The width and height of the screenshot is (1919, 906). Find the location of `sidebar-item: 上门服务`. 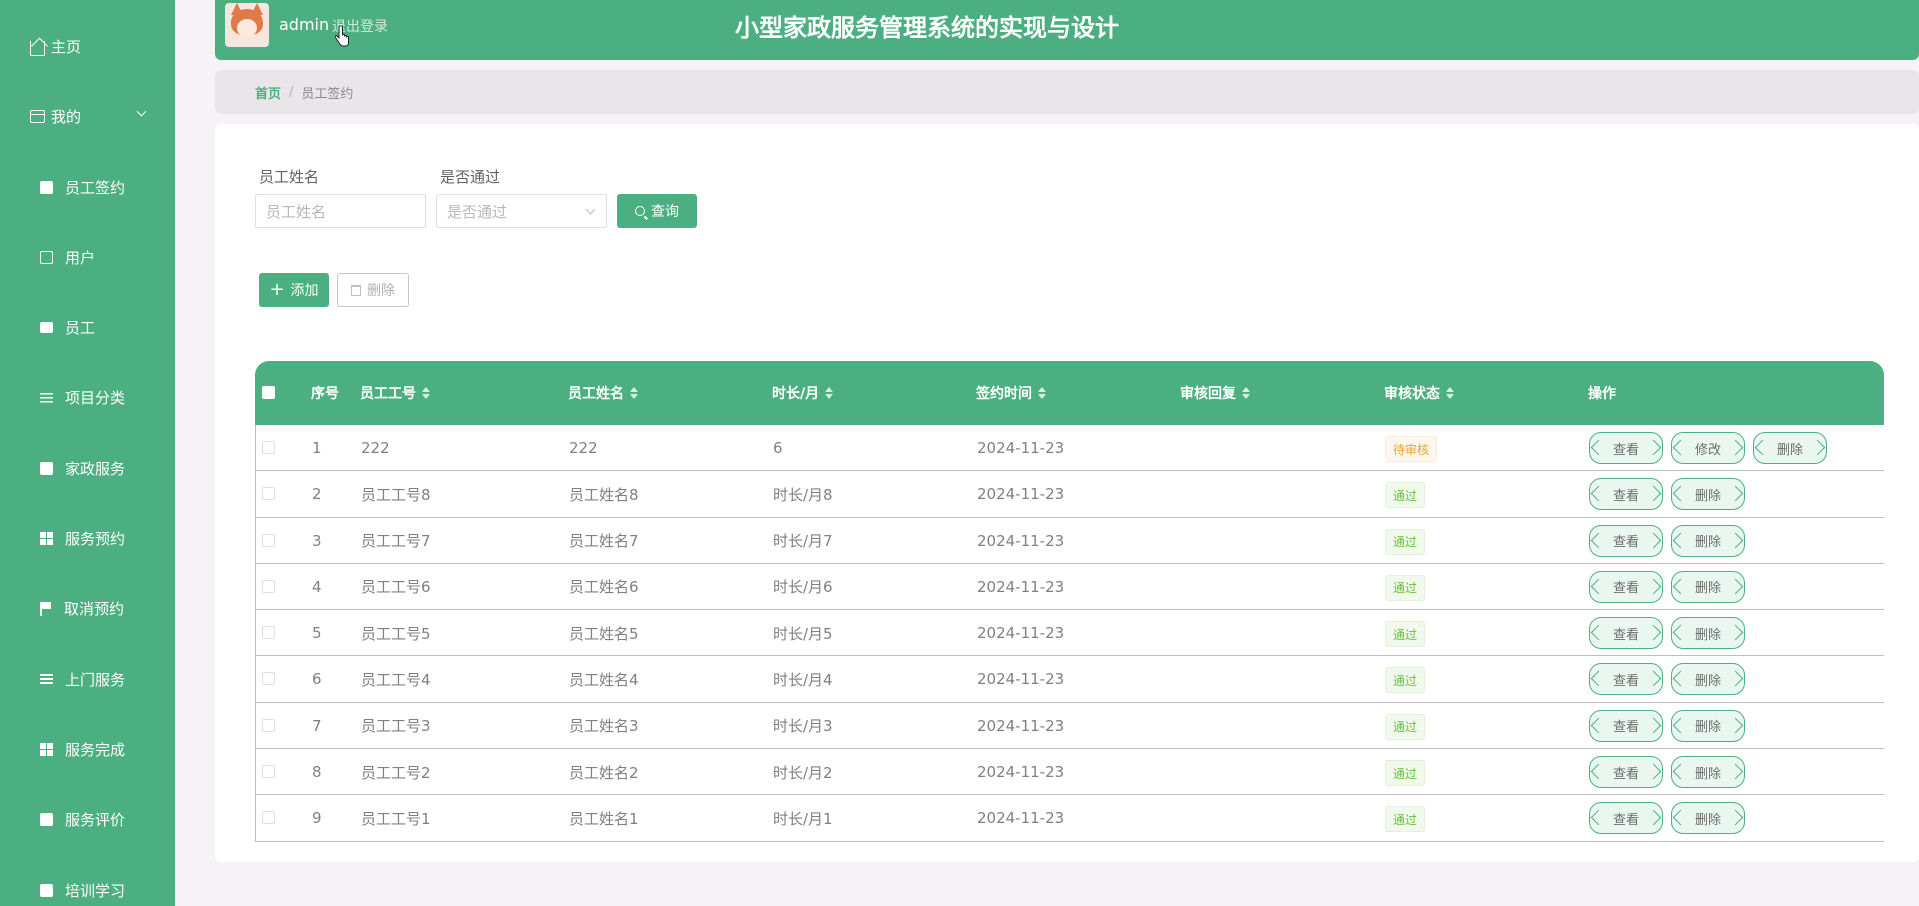

sidebar-item: 上门服务 is located at coordinates (87, 679).